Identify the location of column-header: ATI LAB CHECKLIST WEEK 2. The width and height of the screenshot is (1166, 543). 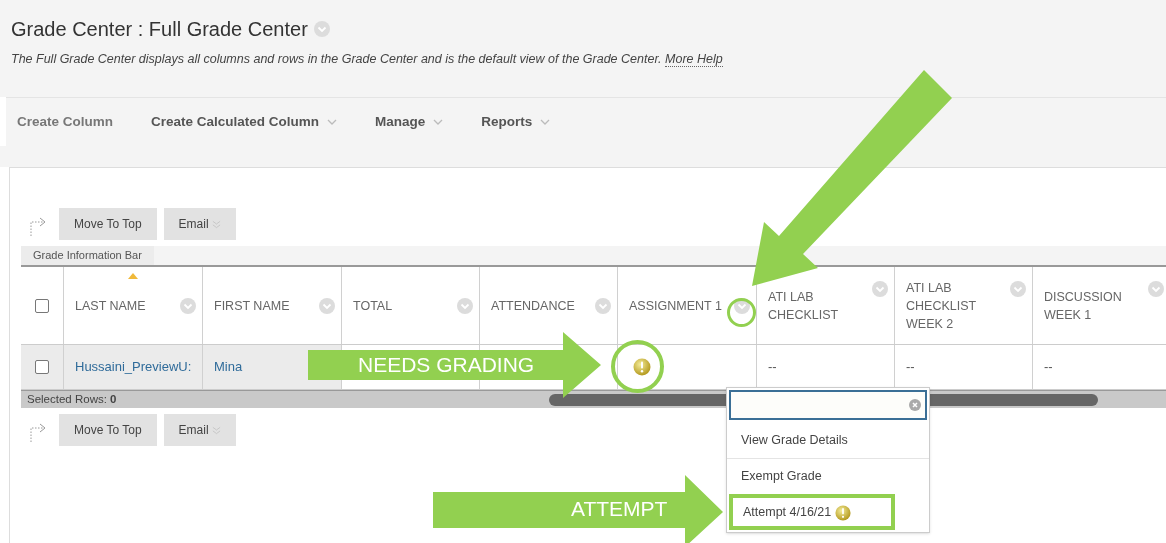
(963, 305).